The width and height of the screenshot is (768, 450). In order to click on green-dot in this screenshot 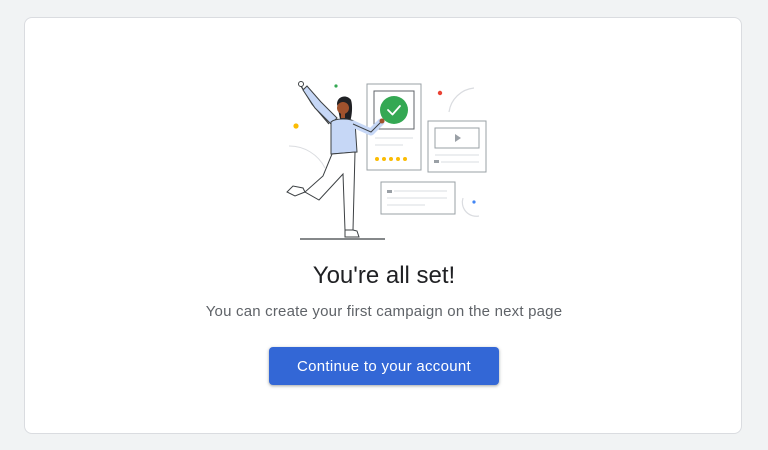, I will do `click(336, 86)`.